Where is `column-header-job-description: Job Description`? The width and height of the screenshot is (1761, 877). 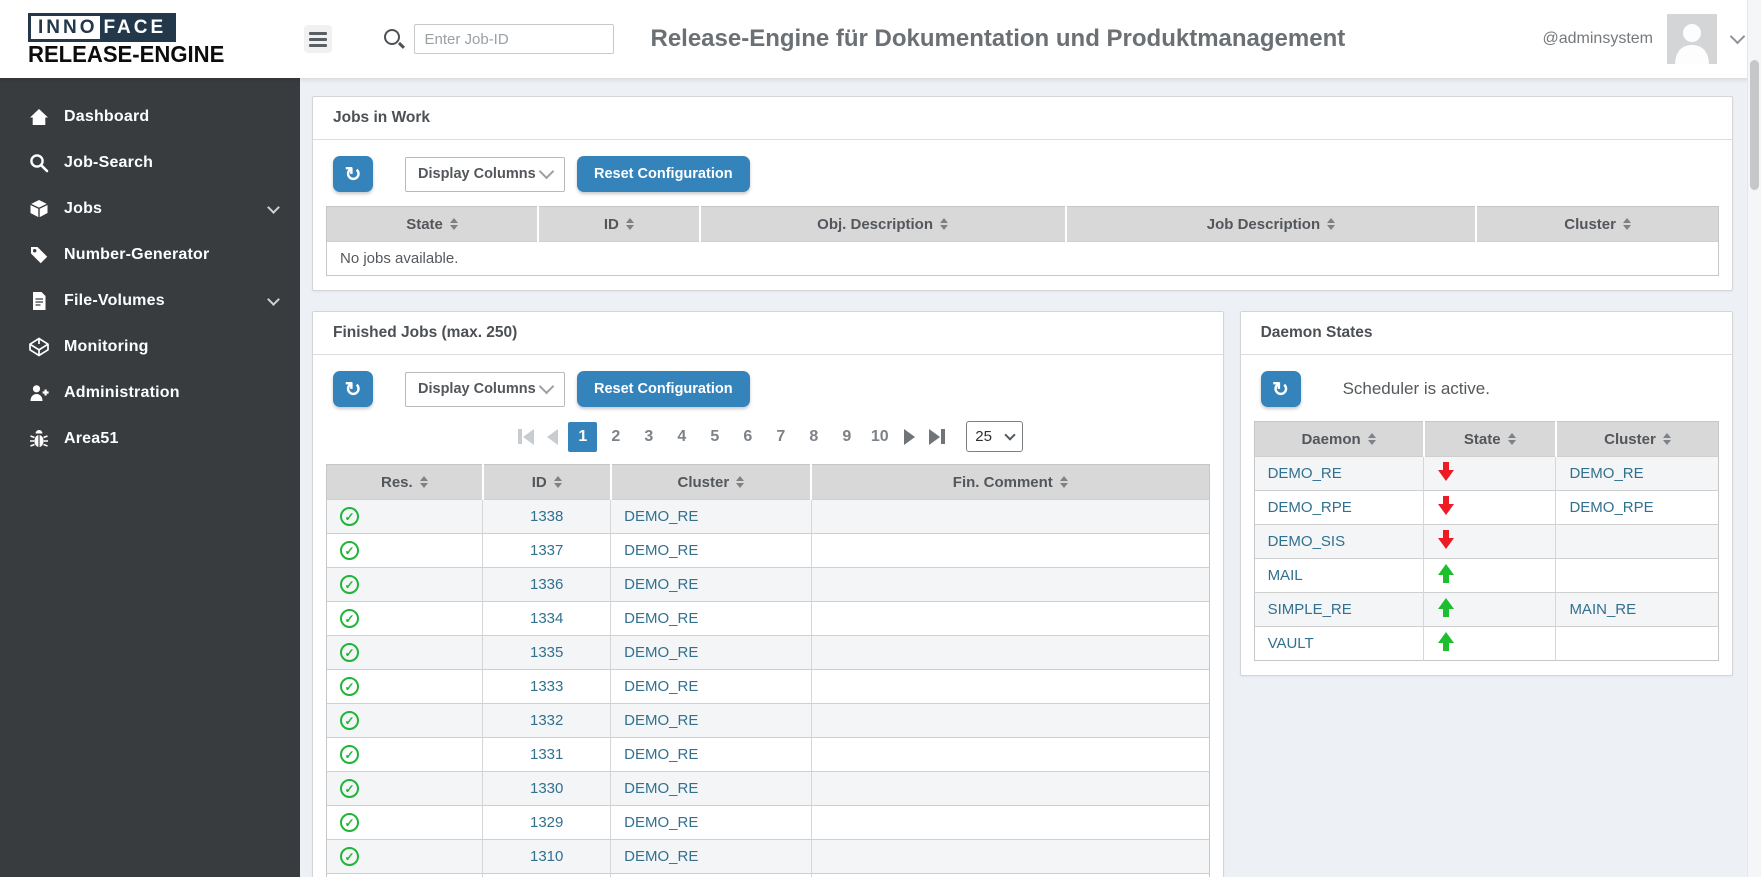 column-header-job-description: Job Description is located at coordinates (1270, 224).